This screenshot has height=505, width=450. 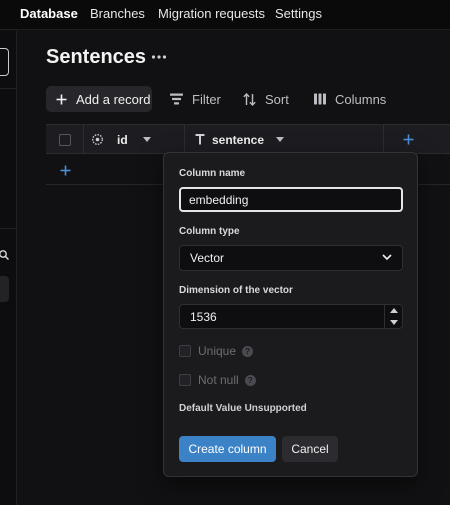 I want to click on grid-header: id sentence, so click(x=248, y=139).